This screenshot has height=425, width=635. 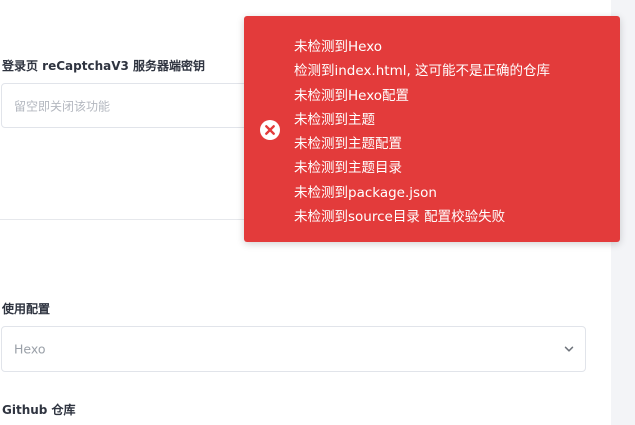 What do you see at coordinates (131, 105) in the screenshot?
I see `recaptcha-secret-input: 留空即关闭该功能` at bounding box center [131, 105].